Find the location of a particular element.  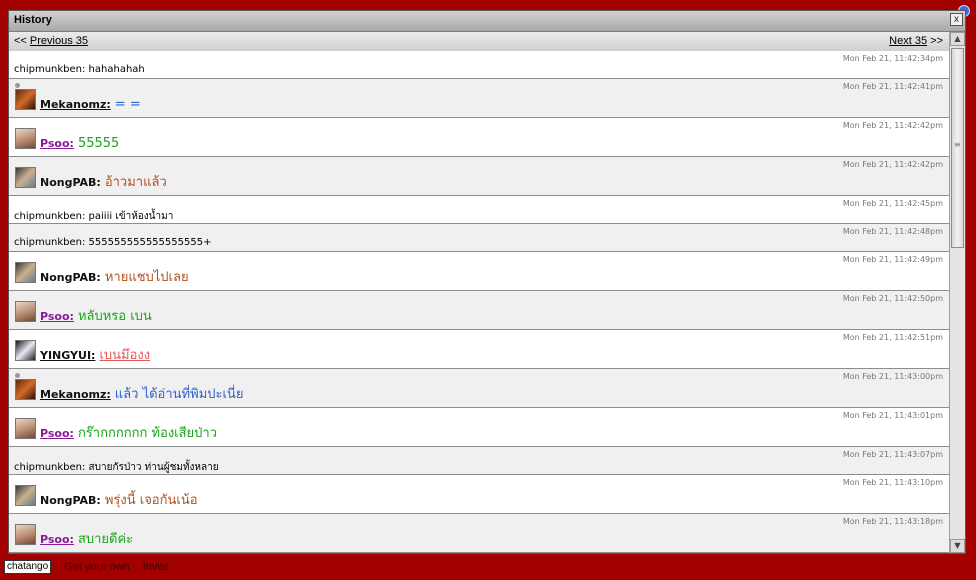

message-timestamp: Mon Feb 21, 11:42:45pm is located at coordinates (892, 203).